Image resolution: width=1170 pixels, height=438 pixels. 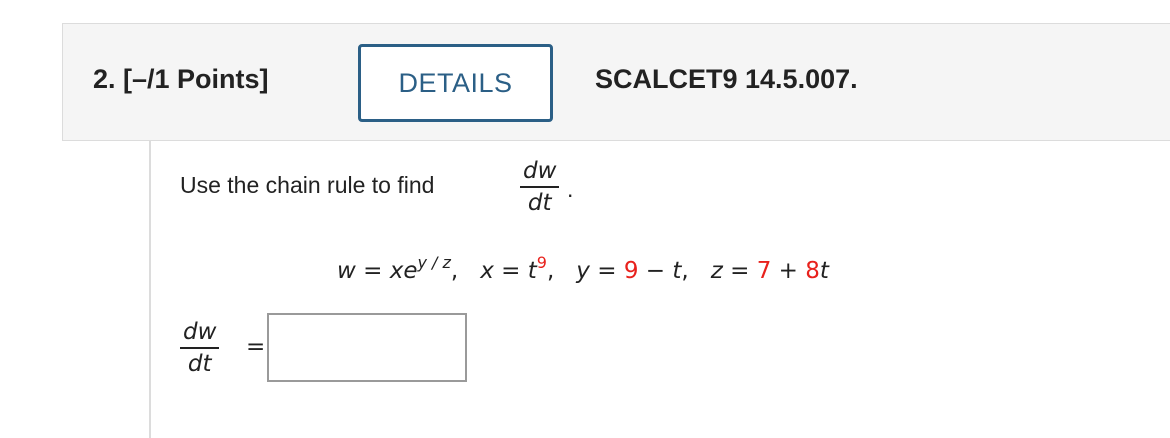 What do you see at coordinates (199, 364) in the screenshot?
I see `answer-fraction-denominator: dt` at bounding box center [199, 364].